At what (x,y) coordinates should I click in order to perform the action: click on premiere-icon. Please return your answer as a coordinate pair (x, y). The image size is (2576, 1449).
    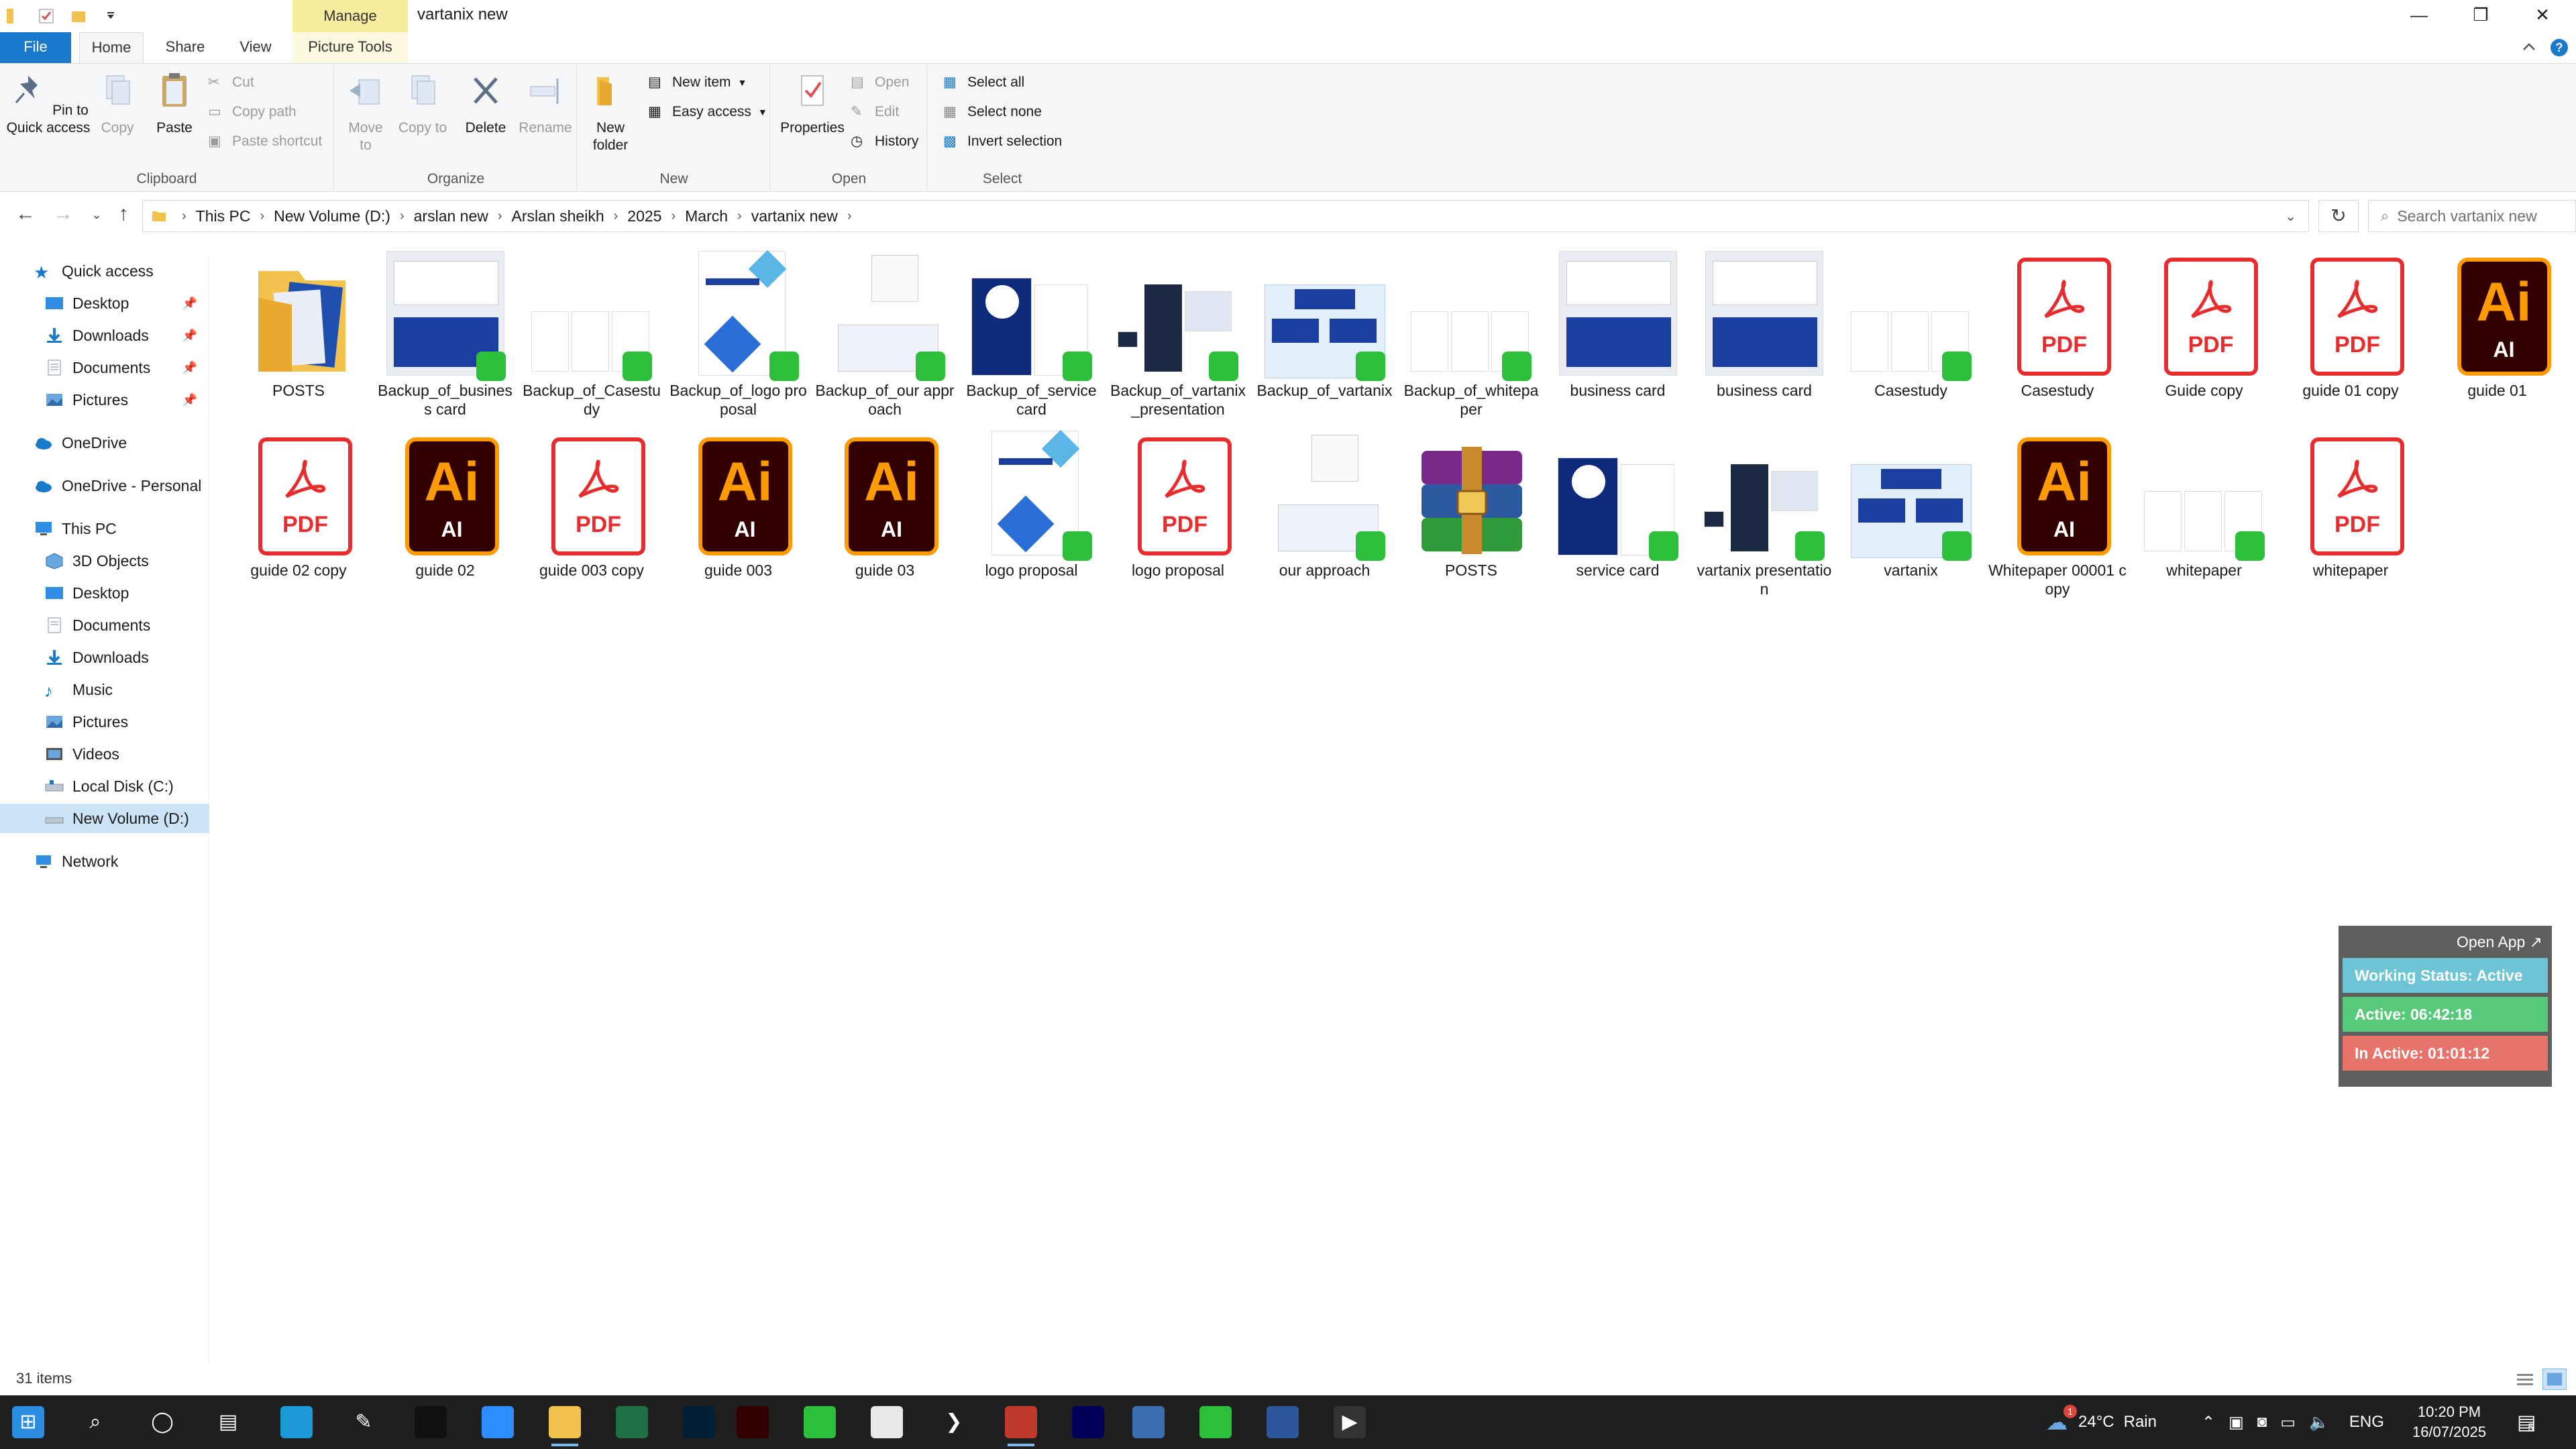
    Looking at the image, I should click on (1088, 1422).